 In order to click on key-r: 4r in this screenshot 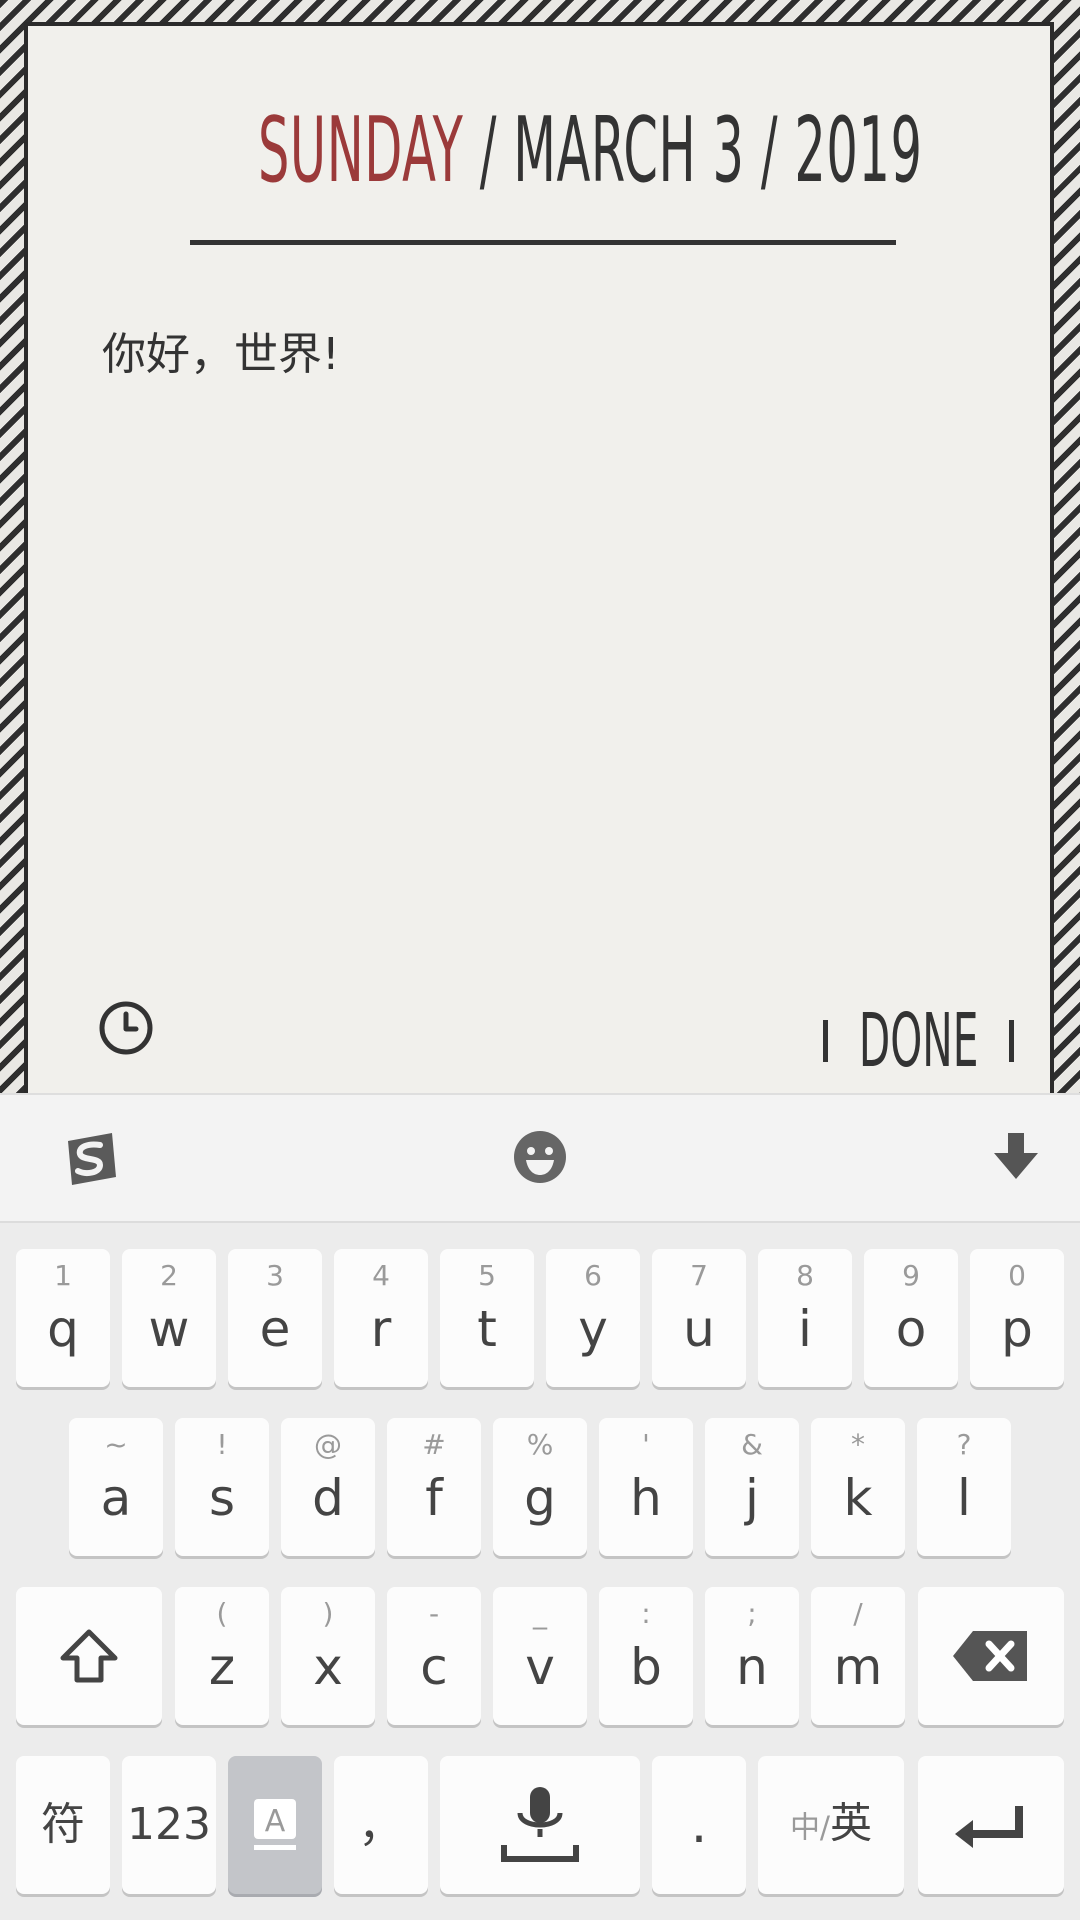, I will do `click(381, 1318)`.